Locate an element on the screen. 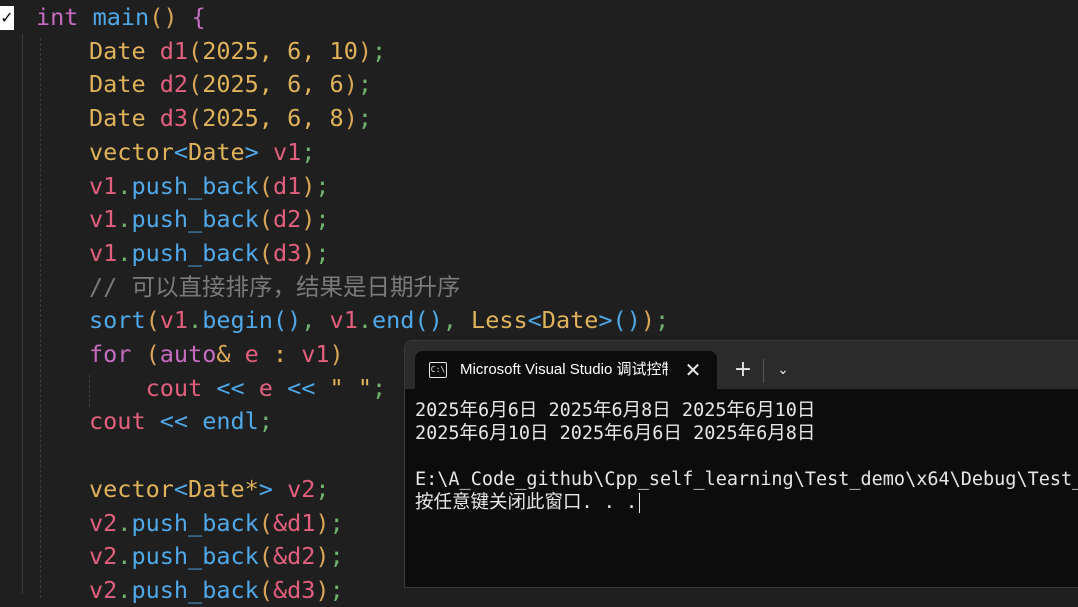 This screenshot has height=607, width=1078. code-token: d3 is located at coordinates (167, 118).